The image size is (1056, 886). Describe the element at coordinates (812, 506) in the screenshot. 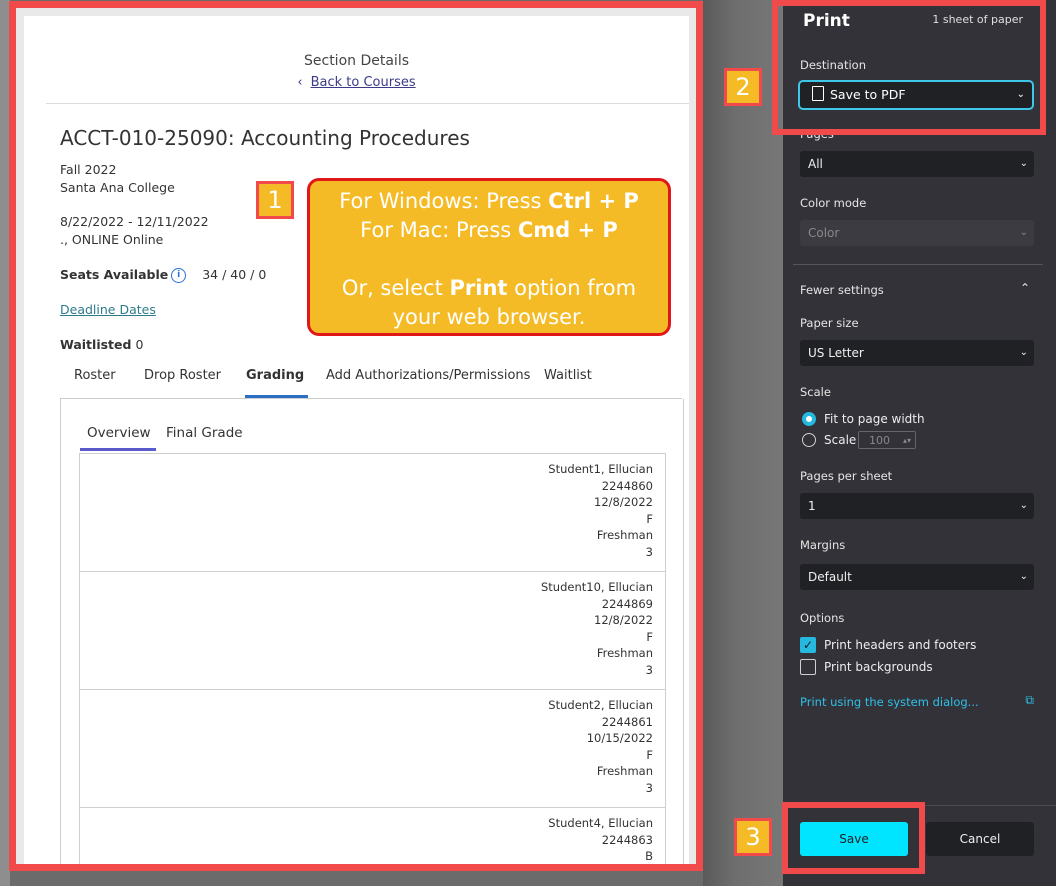

I see `pages-per-sheet-value: 1` at that location.